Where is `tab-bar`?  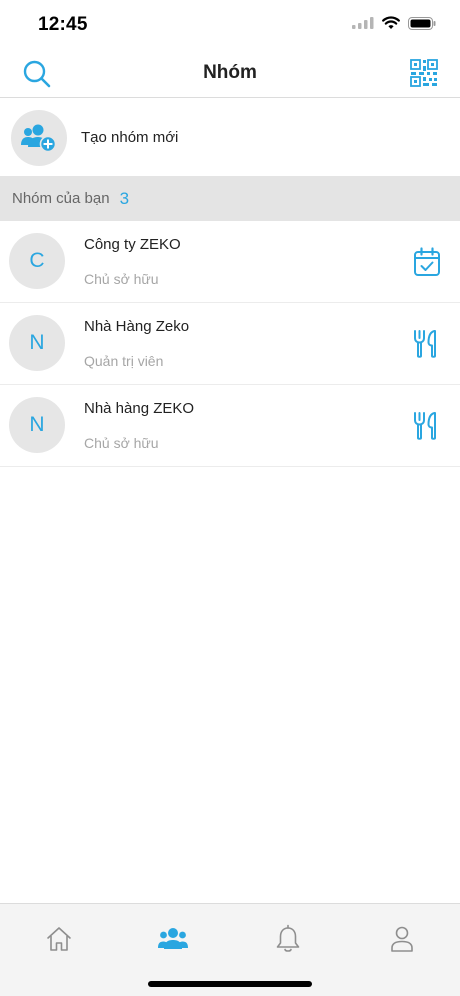
tab-bar is located at coordinates (230, 949).